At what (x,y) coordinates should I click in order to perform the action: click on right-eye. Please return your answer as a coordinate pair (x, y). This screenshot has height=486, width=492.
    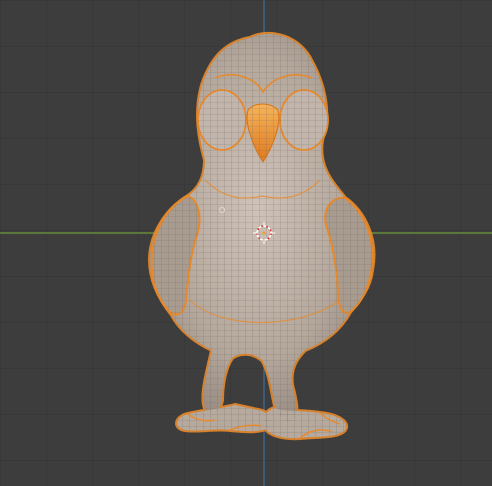
    Looking at the image, I should click on (304, 120).